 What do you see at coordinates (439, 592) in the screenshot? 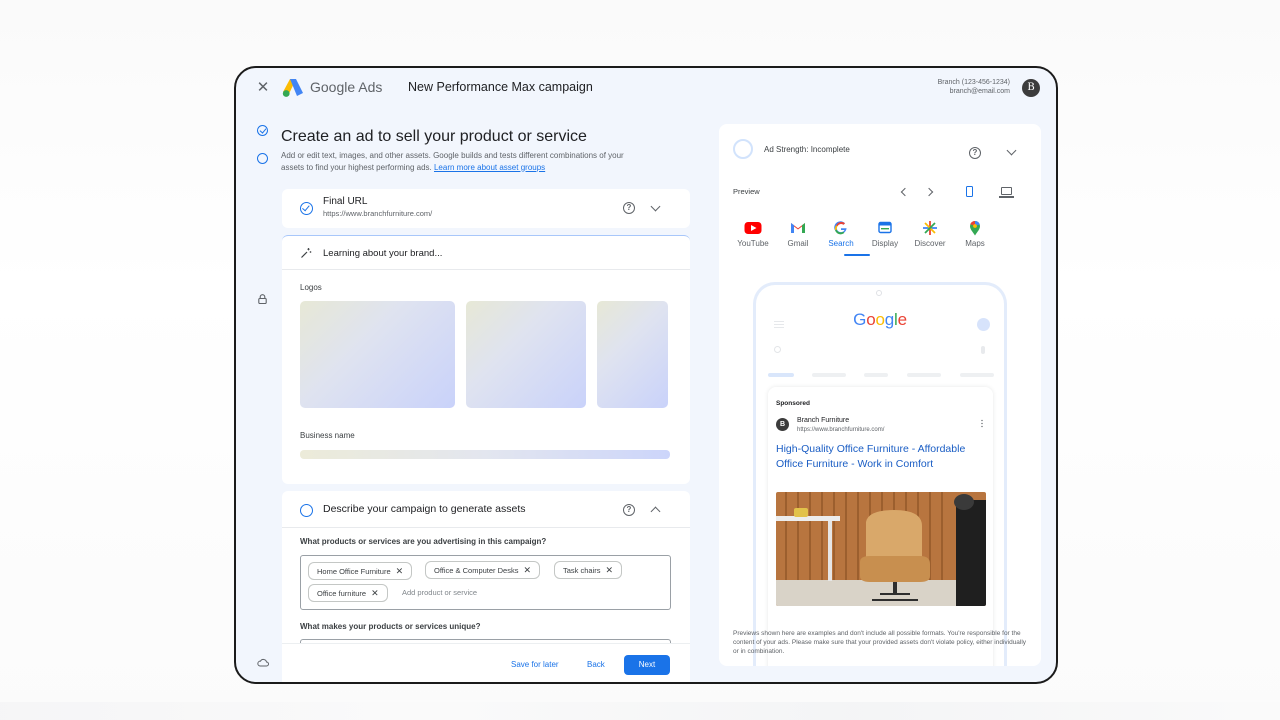
I see `add-product-input: Add product or service` at bounding box center [439, 592].